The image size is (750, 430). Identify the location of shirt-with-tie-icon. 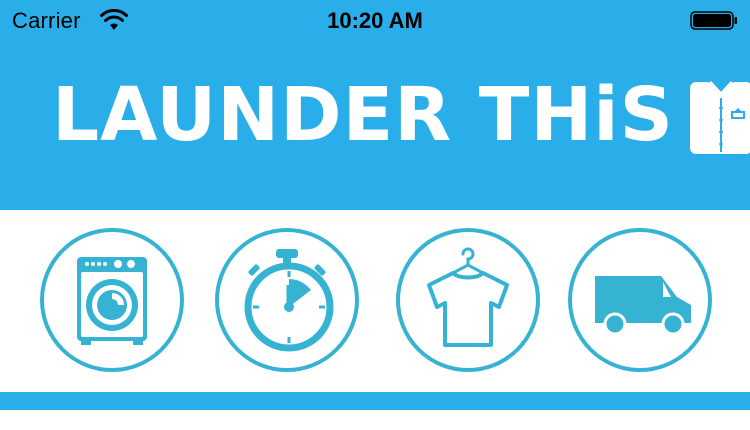
(719, 115).